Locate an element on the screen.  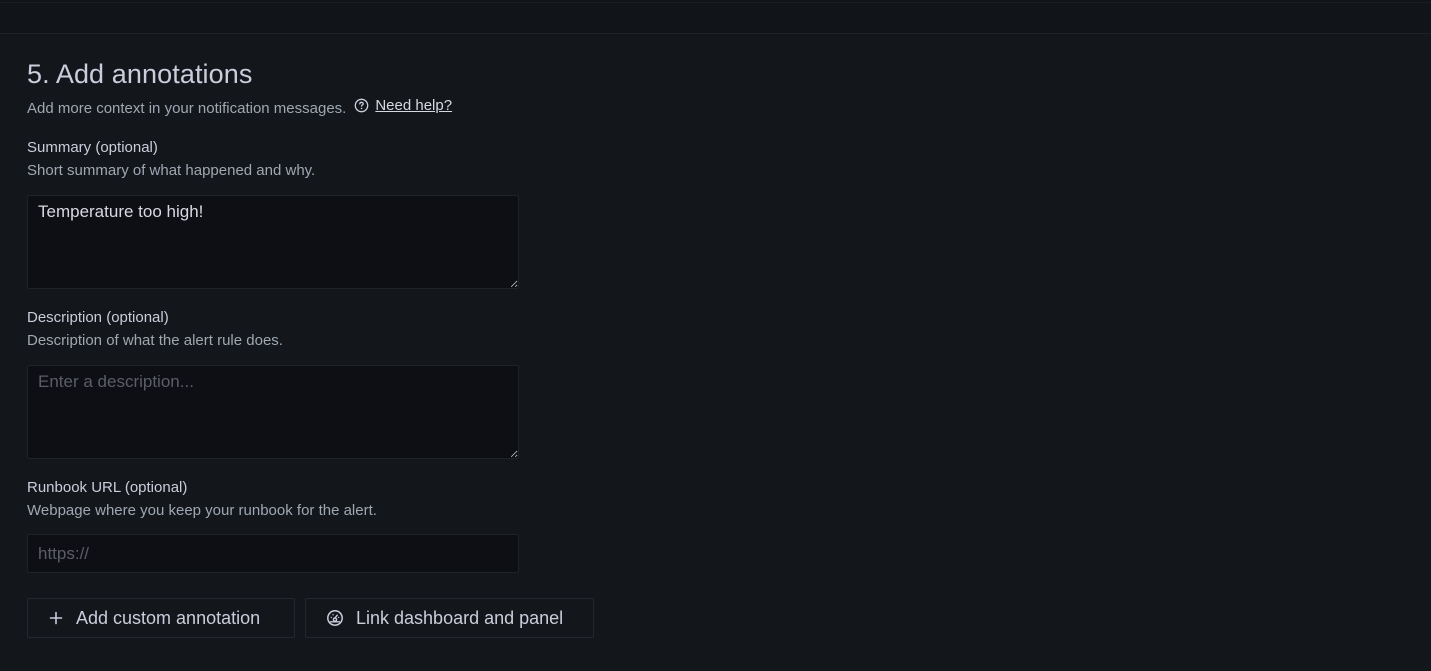
runbook-url-label: Runbook URL (optional) is located at coordinates (107, 487).